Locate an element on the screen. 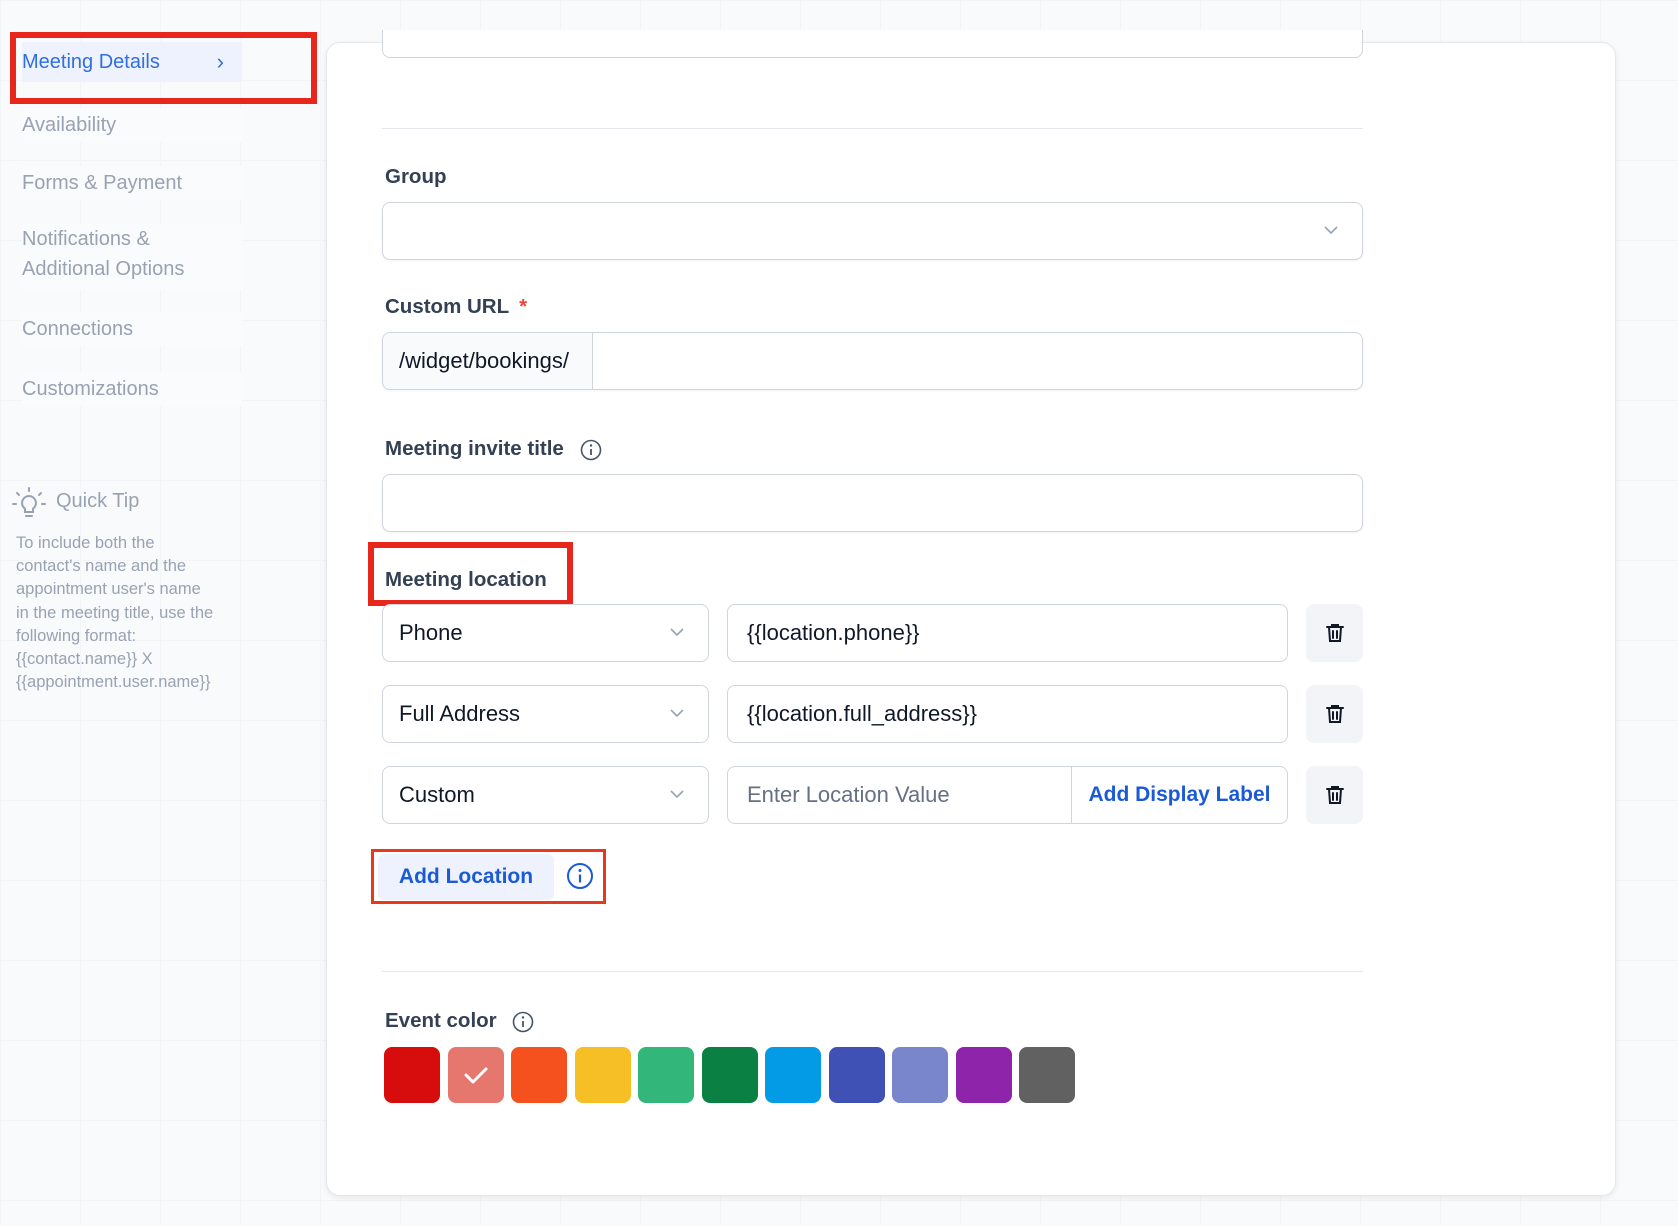 This screenshot has height=1226, width=1678. sidebar-item-label: Availability is located at coordinates (69, 125).